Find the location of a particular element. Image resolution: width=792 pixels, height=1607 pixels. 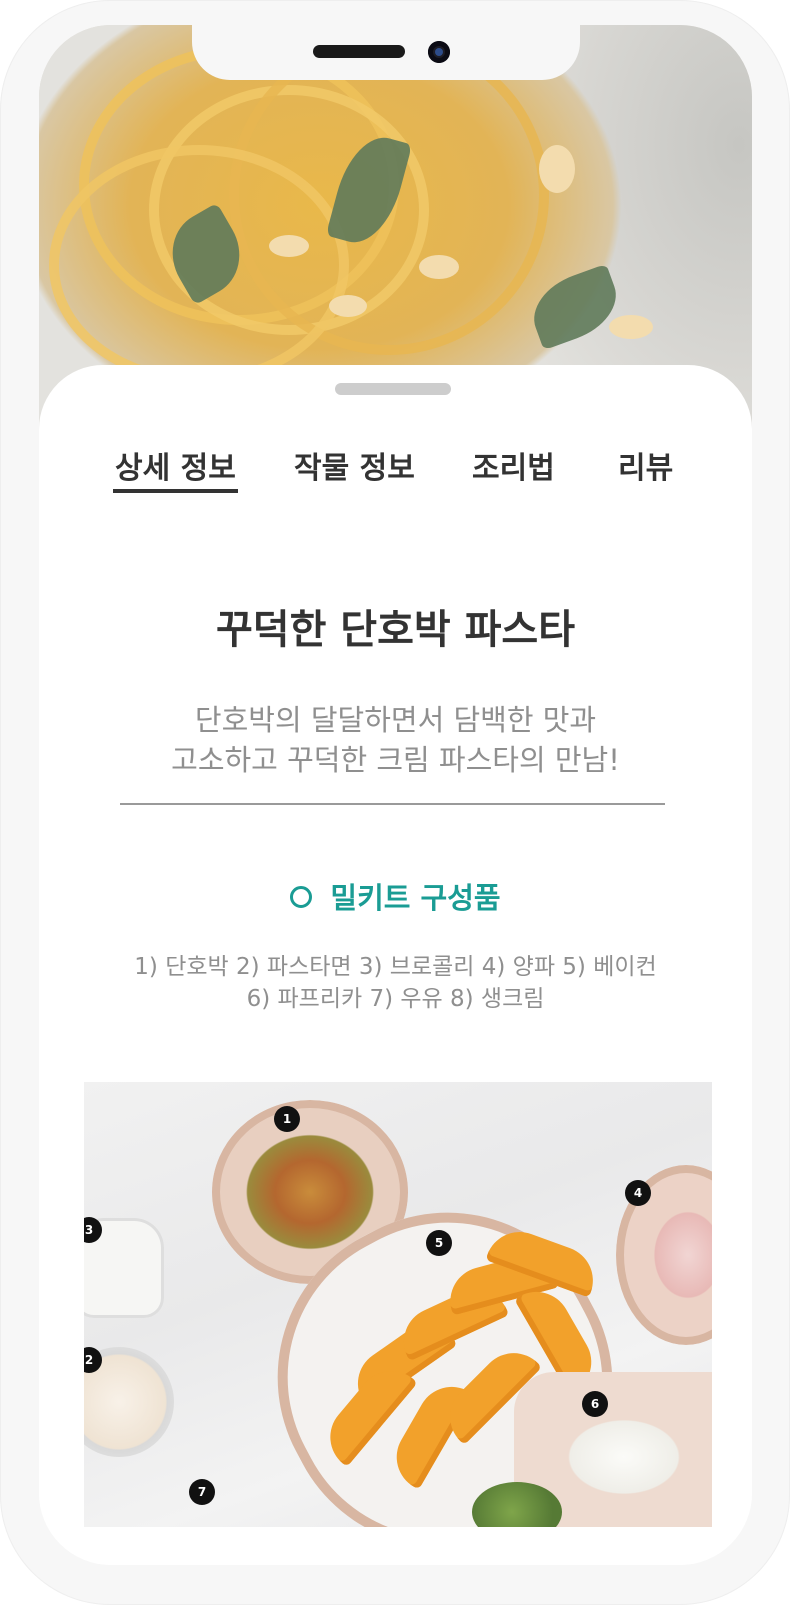

camera-icon is located at coordinates (439, 52).